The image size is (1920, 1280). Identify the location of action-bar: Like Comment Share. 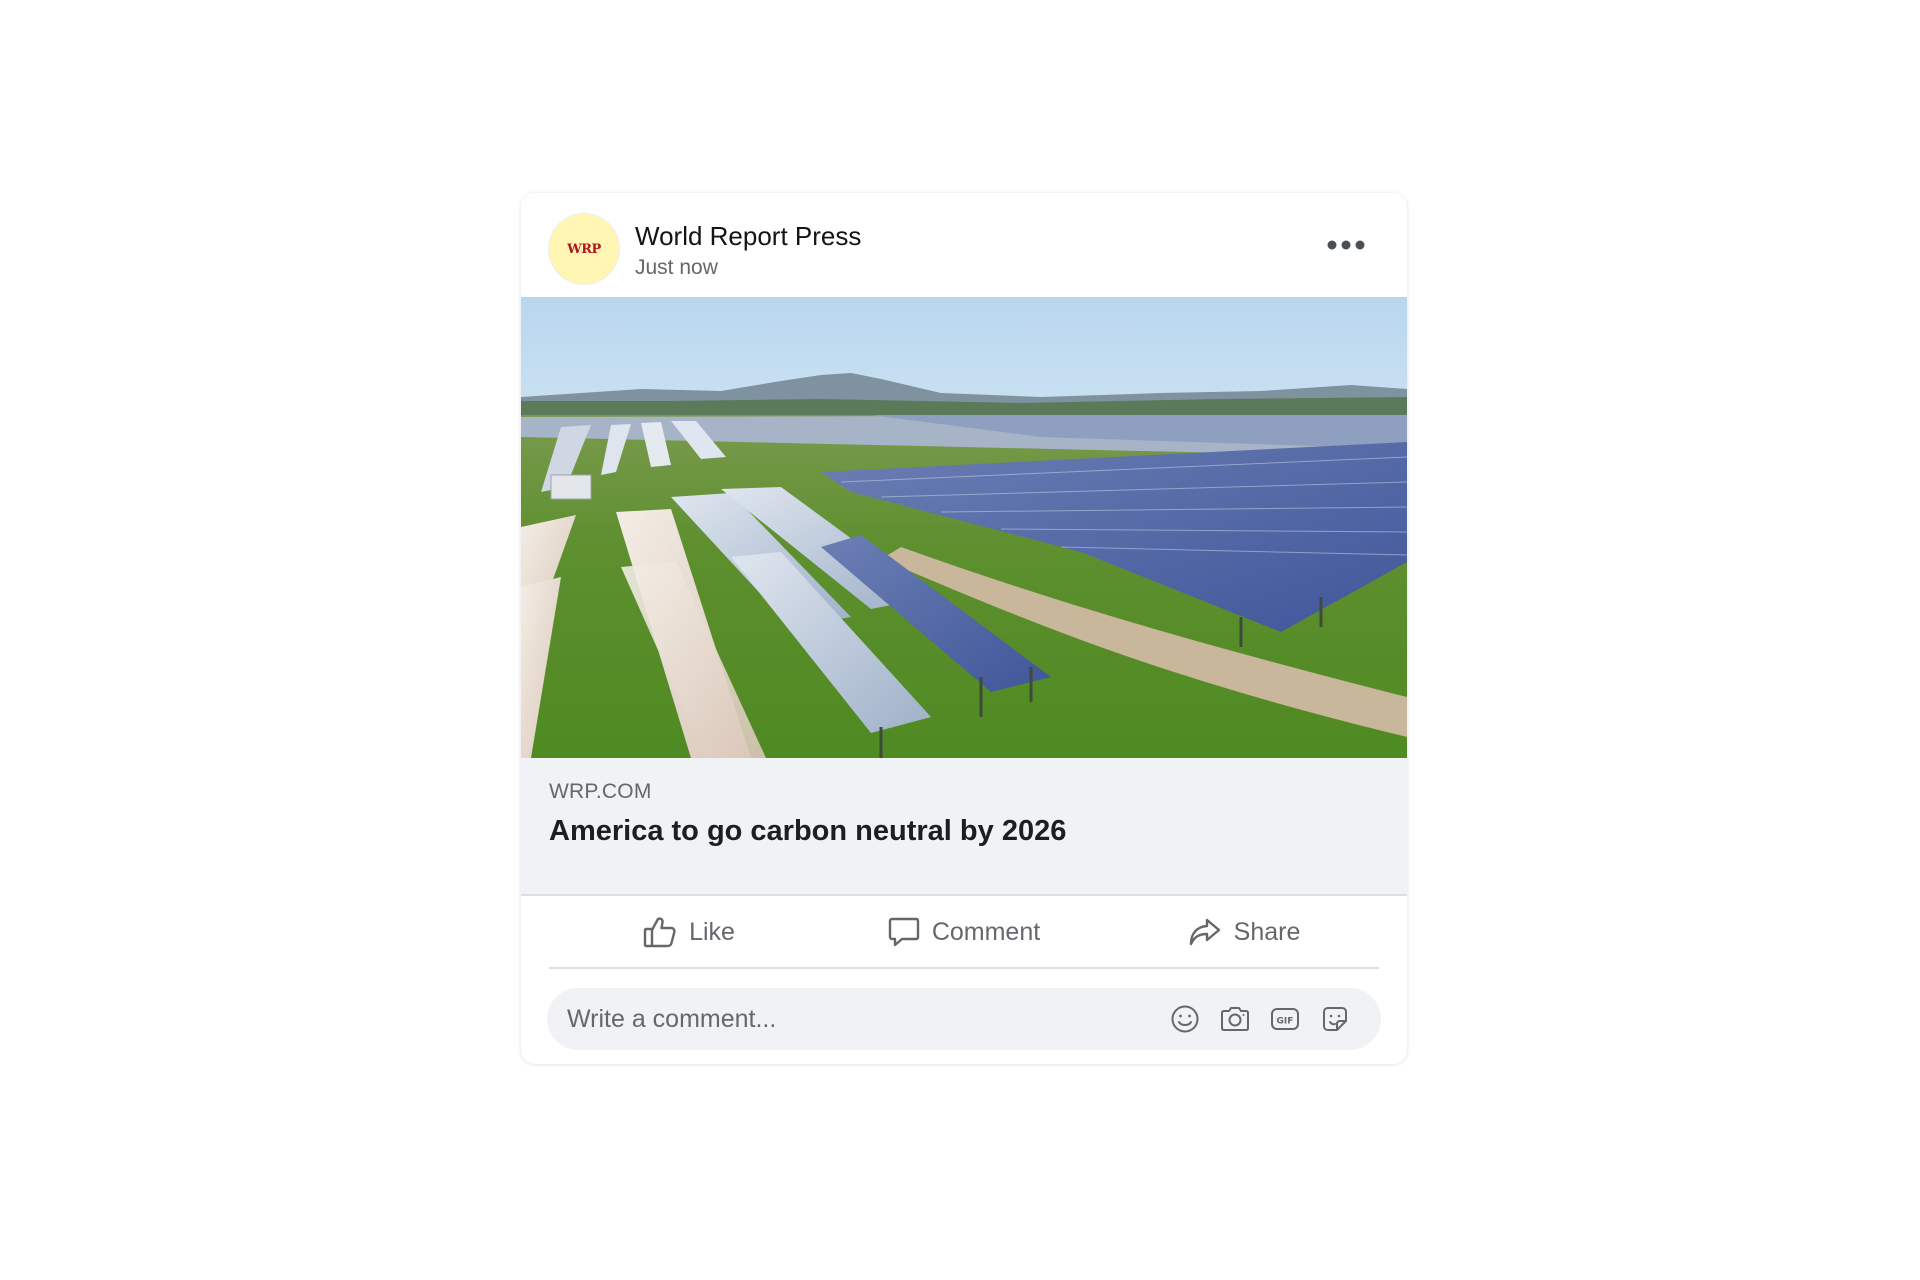
(964, 932).